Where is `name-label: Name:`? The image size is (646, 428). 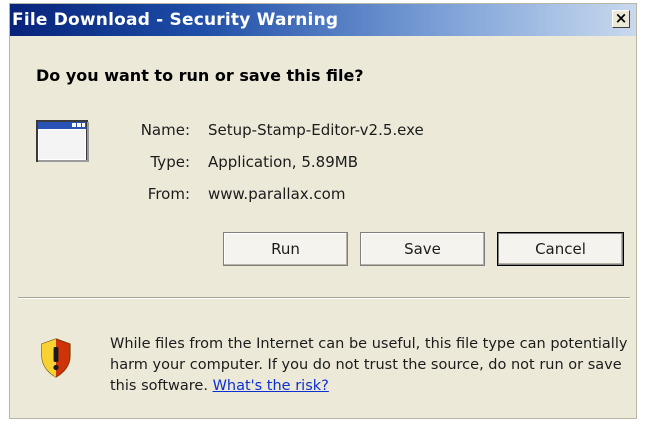
name-label: Name: is located at coordinates (165, 130).